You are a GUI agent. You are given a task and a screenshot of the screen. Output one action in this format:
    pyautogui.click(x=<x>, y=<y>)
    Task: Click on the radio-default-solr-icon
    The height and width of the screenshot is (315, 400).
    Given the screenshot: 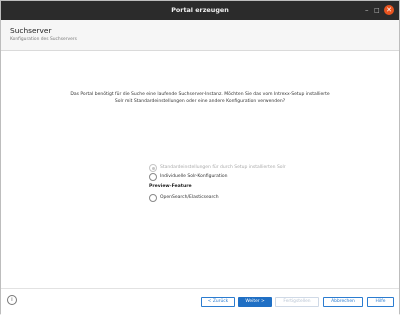 What is the action you would take?
    pyautogui.click(x=153, y=168)
    